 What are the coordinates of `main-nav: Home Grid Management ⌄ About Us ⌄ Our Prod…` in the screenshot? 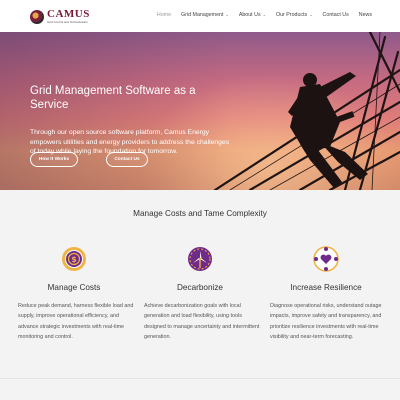 It's located at (264, 15).